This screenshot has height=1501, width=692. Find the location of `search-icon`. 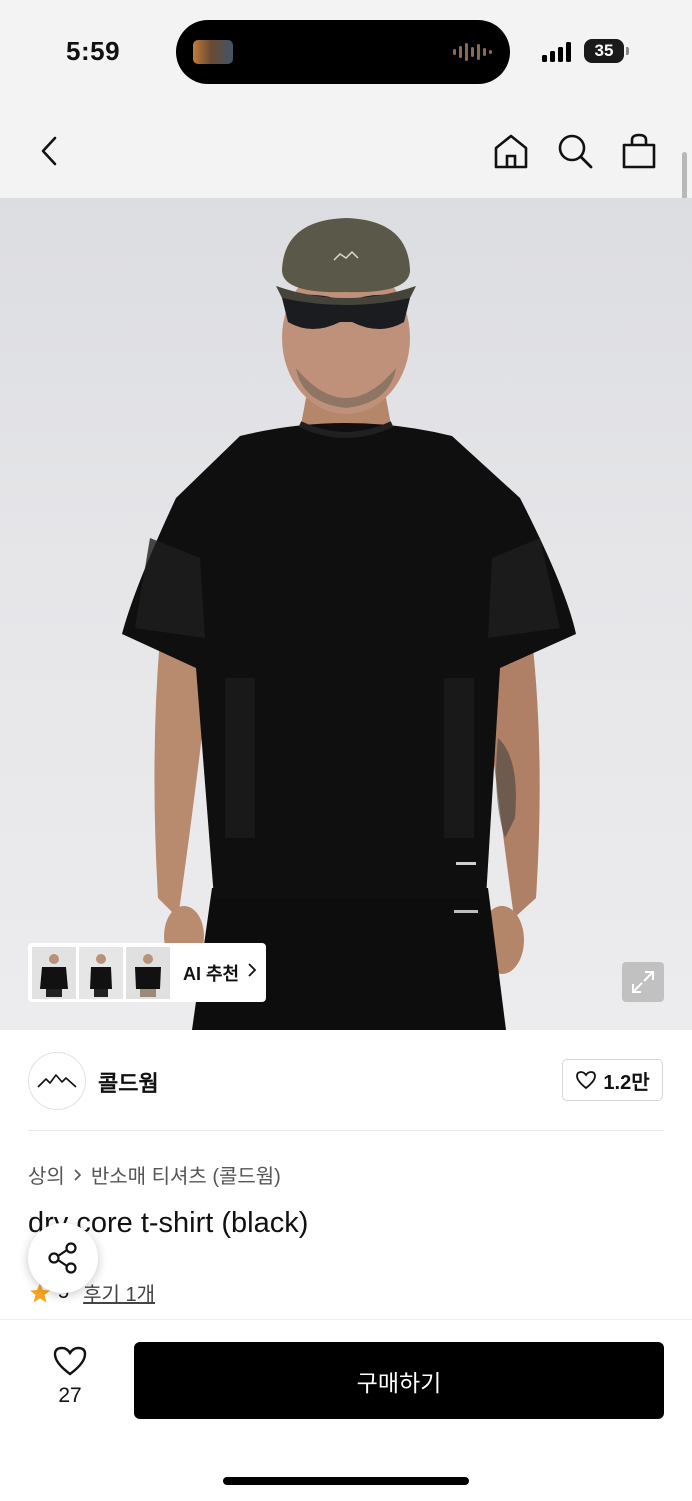

search-icon is located at coordinates (575, 151).